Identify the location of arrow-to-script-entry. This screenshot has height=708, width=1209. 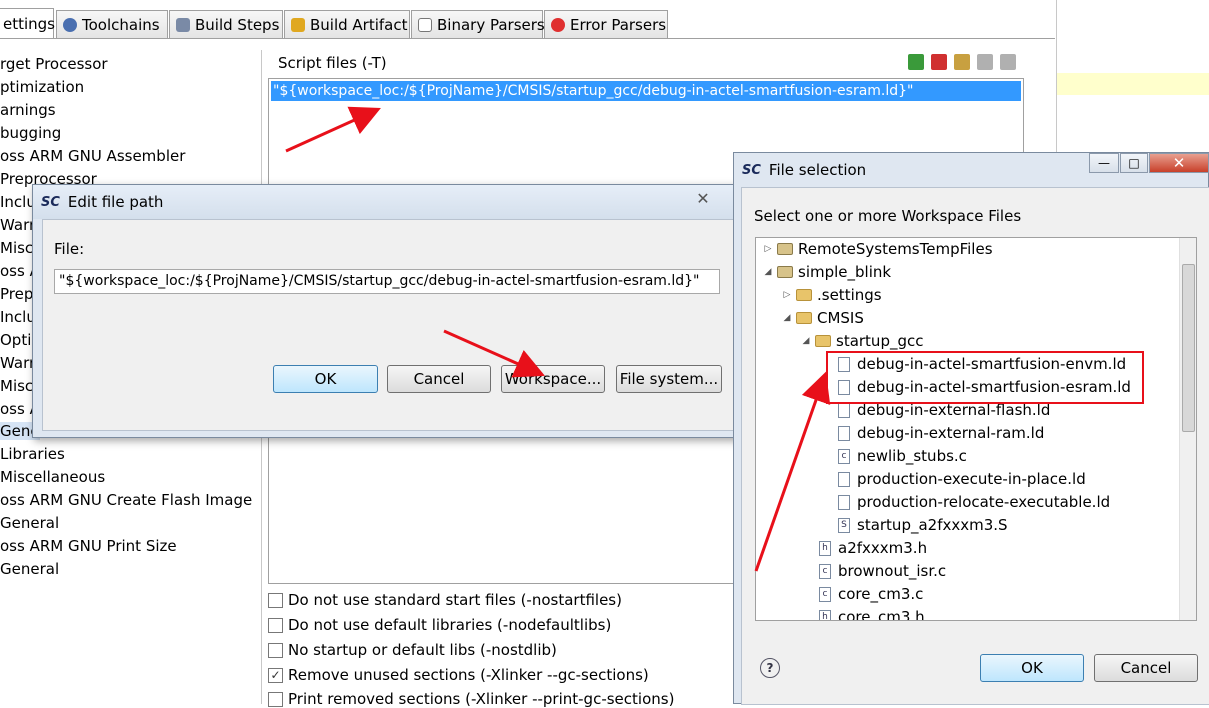
(333, 129).